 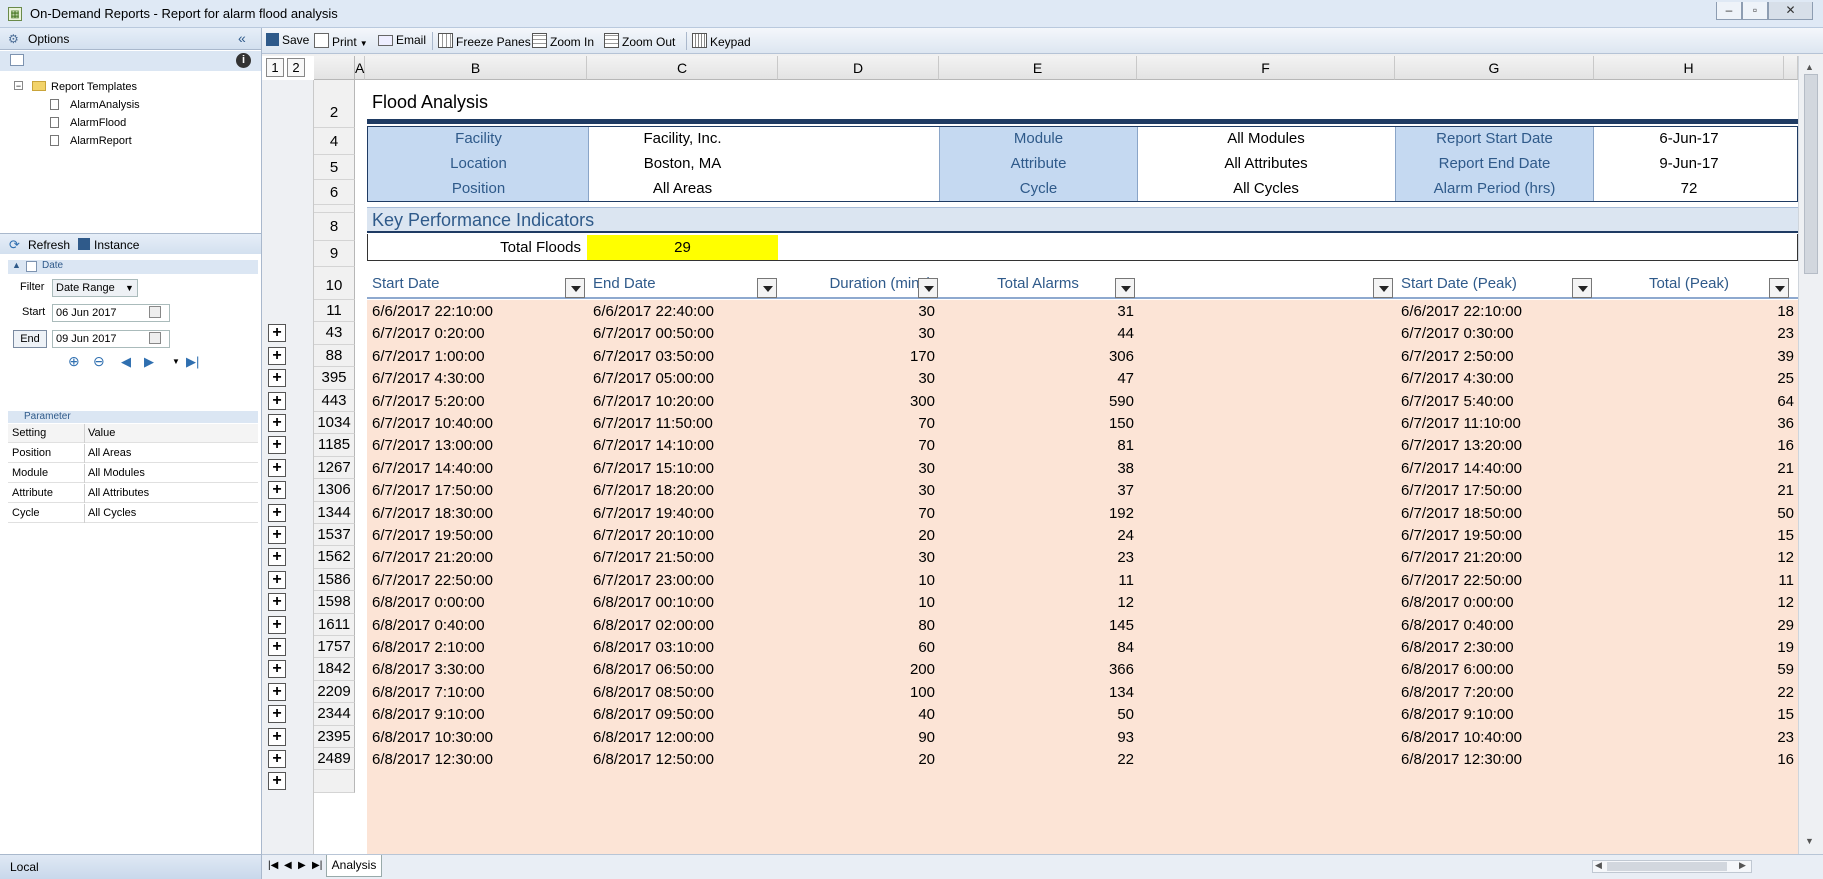 What do you see at coordinates (1036, 557) in the screenshot?
I see `total-alarms-cell: 23` at bounding box center [1036, 557].